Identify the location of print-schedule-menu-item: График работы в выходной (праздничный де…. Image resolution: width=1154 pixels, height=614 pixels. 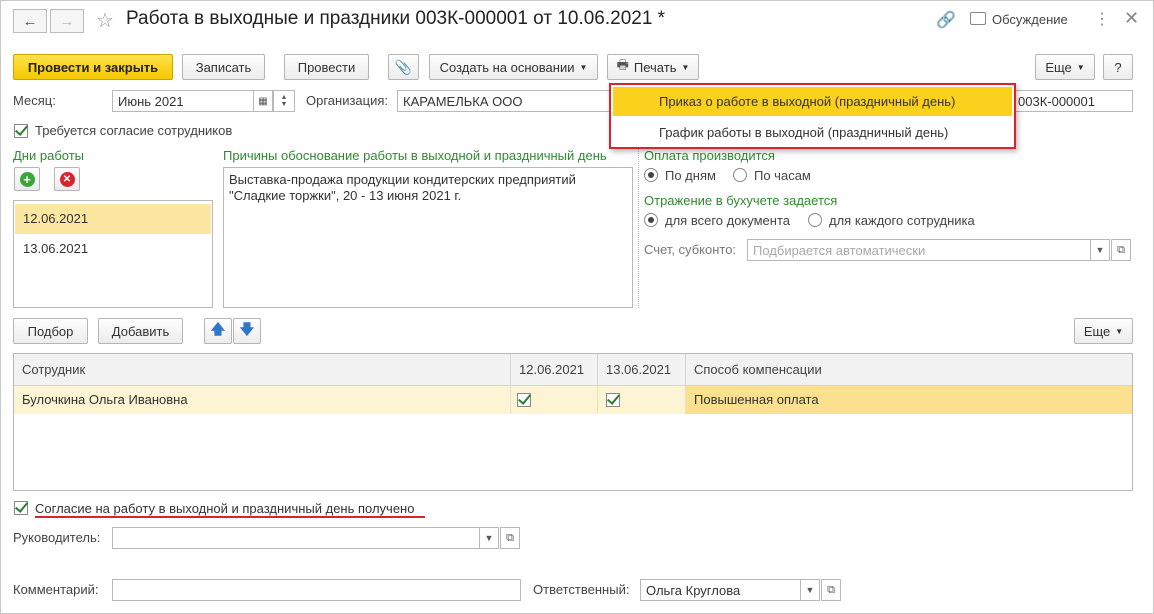
(812, 132).